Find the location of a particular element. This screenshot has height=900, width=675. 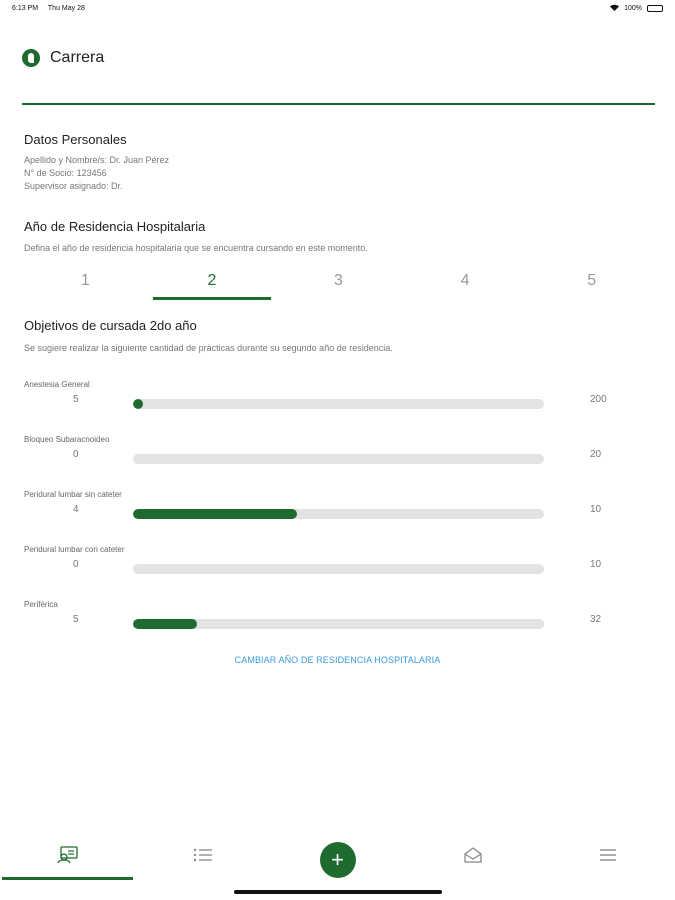

menu-icon is located at coordinates (608, 857).